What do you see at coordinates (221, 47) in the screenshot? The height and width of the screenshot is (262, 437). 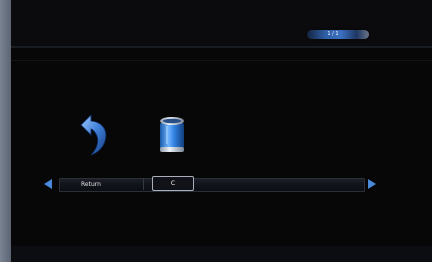 I see `header-divider` at bounding box center [221, 47].